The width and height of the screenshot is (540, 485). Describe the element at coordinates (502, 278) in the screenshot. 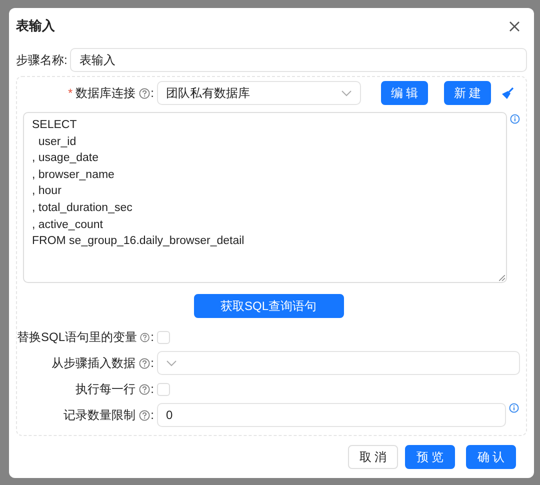

I see `resize-handle-icon` at that location.